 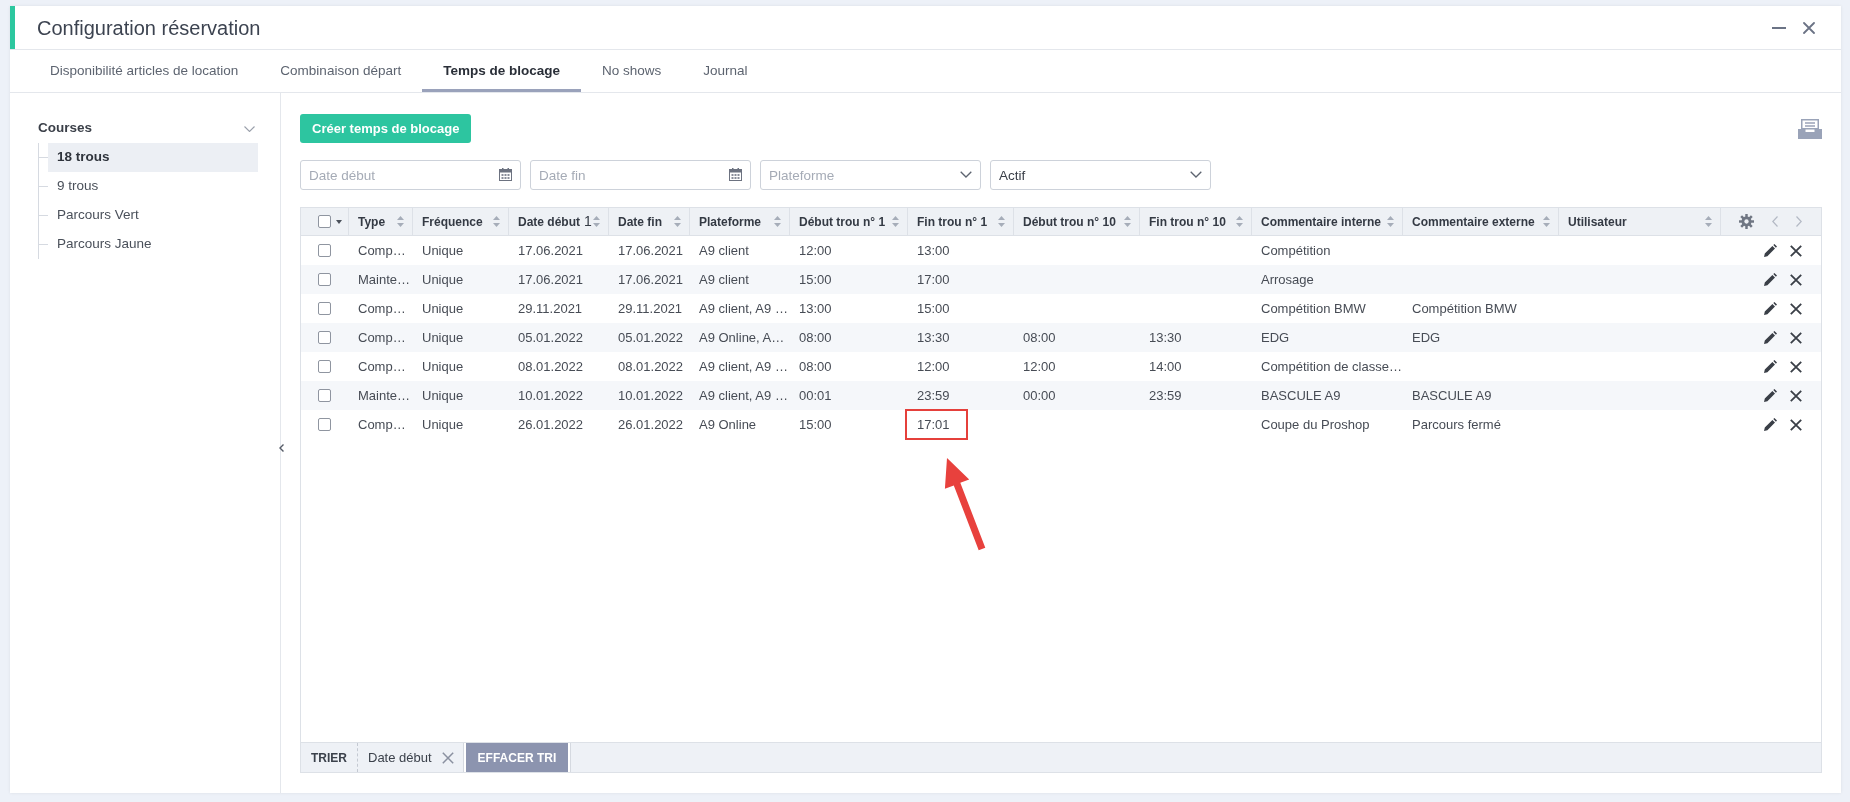 I want to click on column-header: Type, so click(x=381, y=221).